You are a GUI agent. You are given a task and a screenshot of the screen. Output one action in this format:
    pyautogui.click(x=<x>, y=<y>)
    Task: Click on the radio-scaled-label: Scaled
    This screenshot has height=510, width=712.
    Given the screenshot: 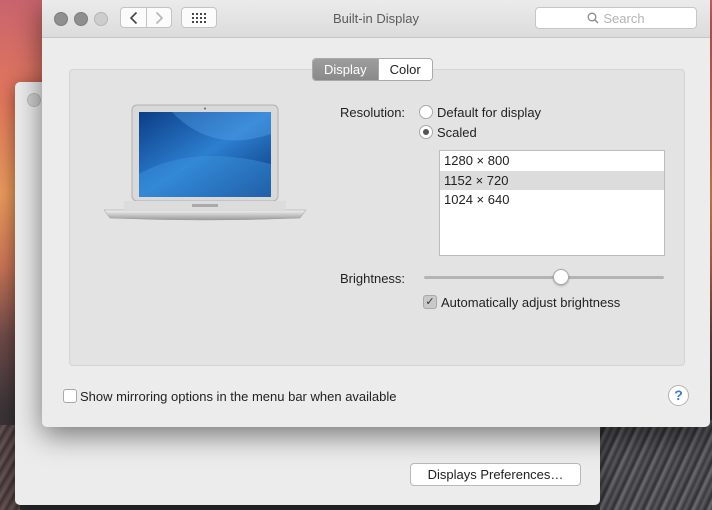 What is the action you would take?
    pyautogui.click(x=457, y=132)
    